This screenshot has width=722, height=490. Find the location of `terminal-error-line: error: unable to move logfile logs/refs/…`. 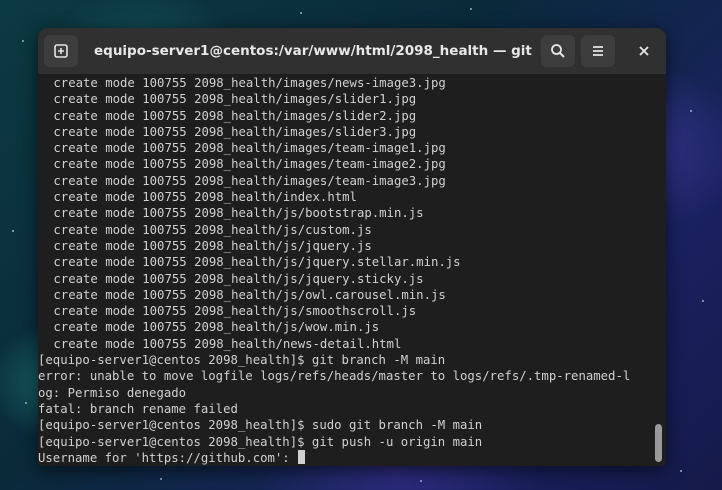

terminal-error-line: error: unable to move logfile logs/refs/… is located at coordinates (334, 376).